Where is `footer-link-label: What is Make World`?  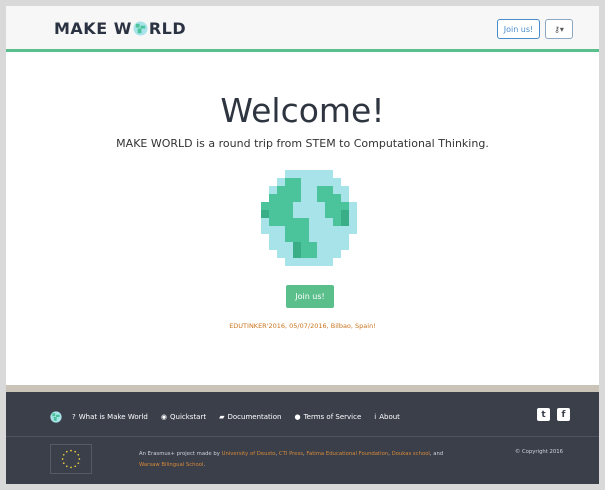
footer-link-label: What is Make World is located at coordinates (113, 417).